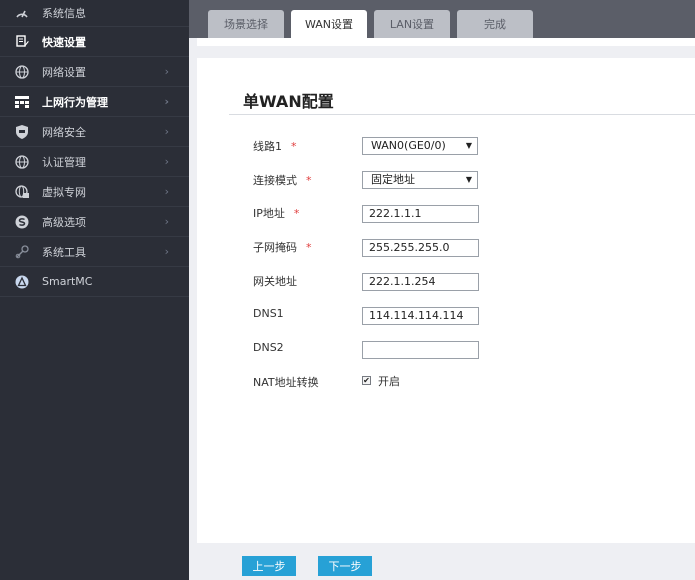 The image size is (695, 580). Describe the element at coordinates (64, 222) in the screenshot. I see `sidebar-item-label: 高级选项` at that location.